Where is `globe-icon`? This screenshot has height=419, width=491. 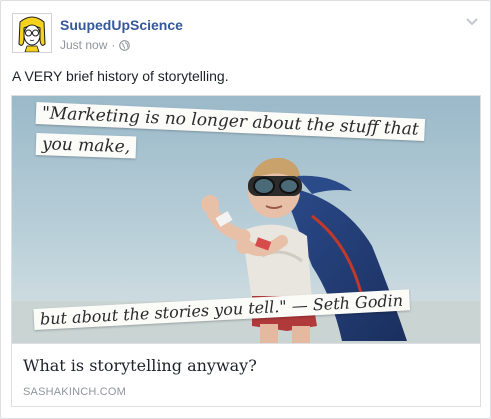 globe-icon is located at coordinates (125, 45).